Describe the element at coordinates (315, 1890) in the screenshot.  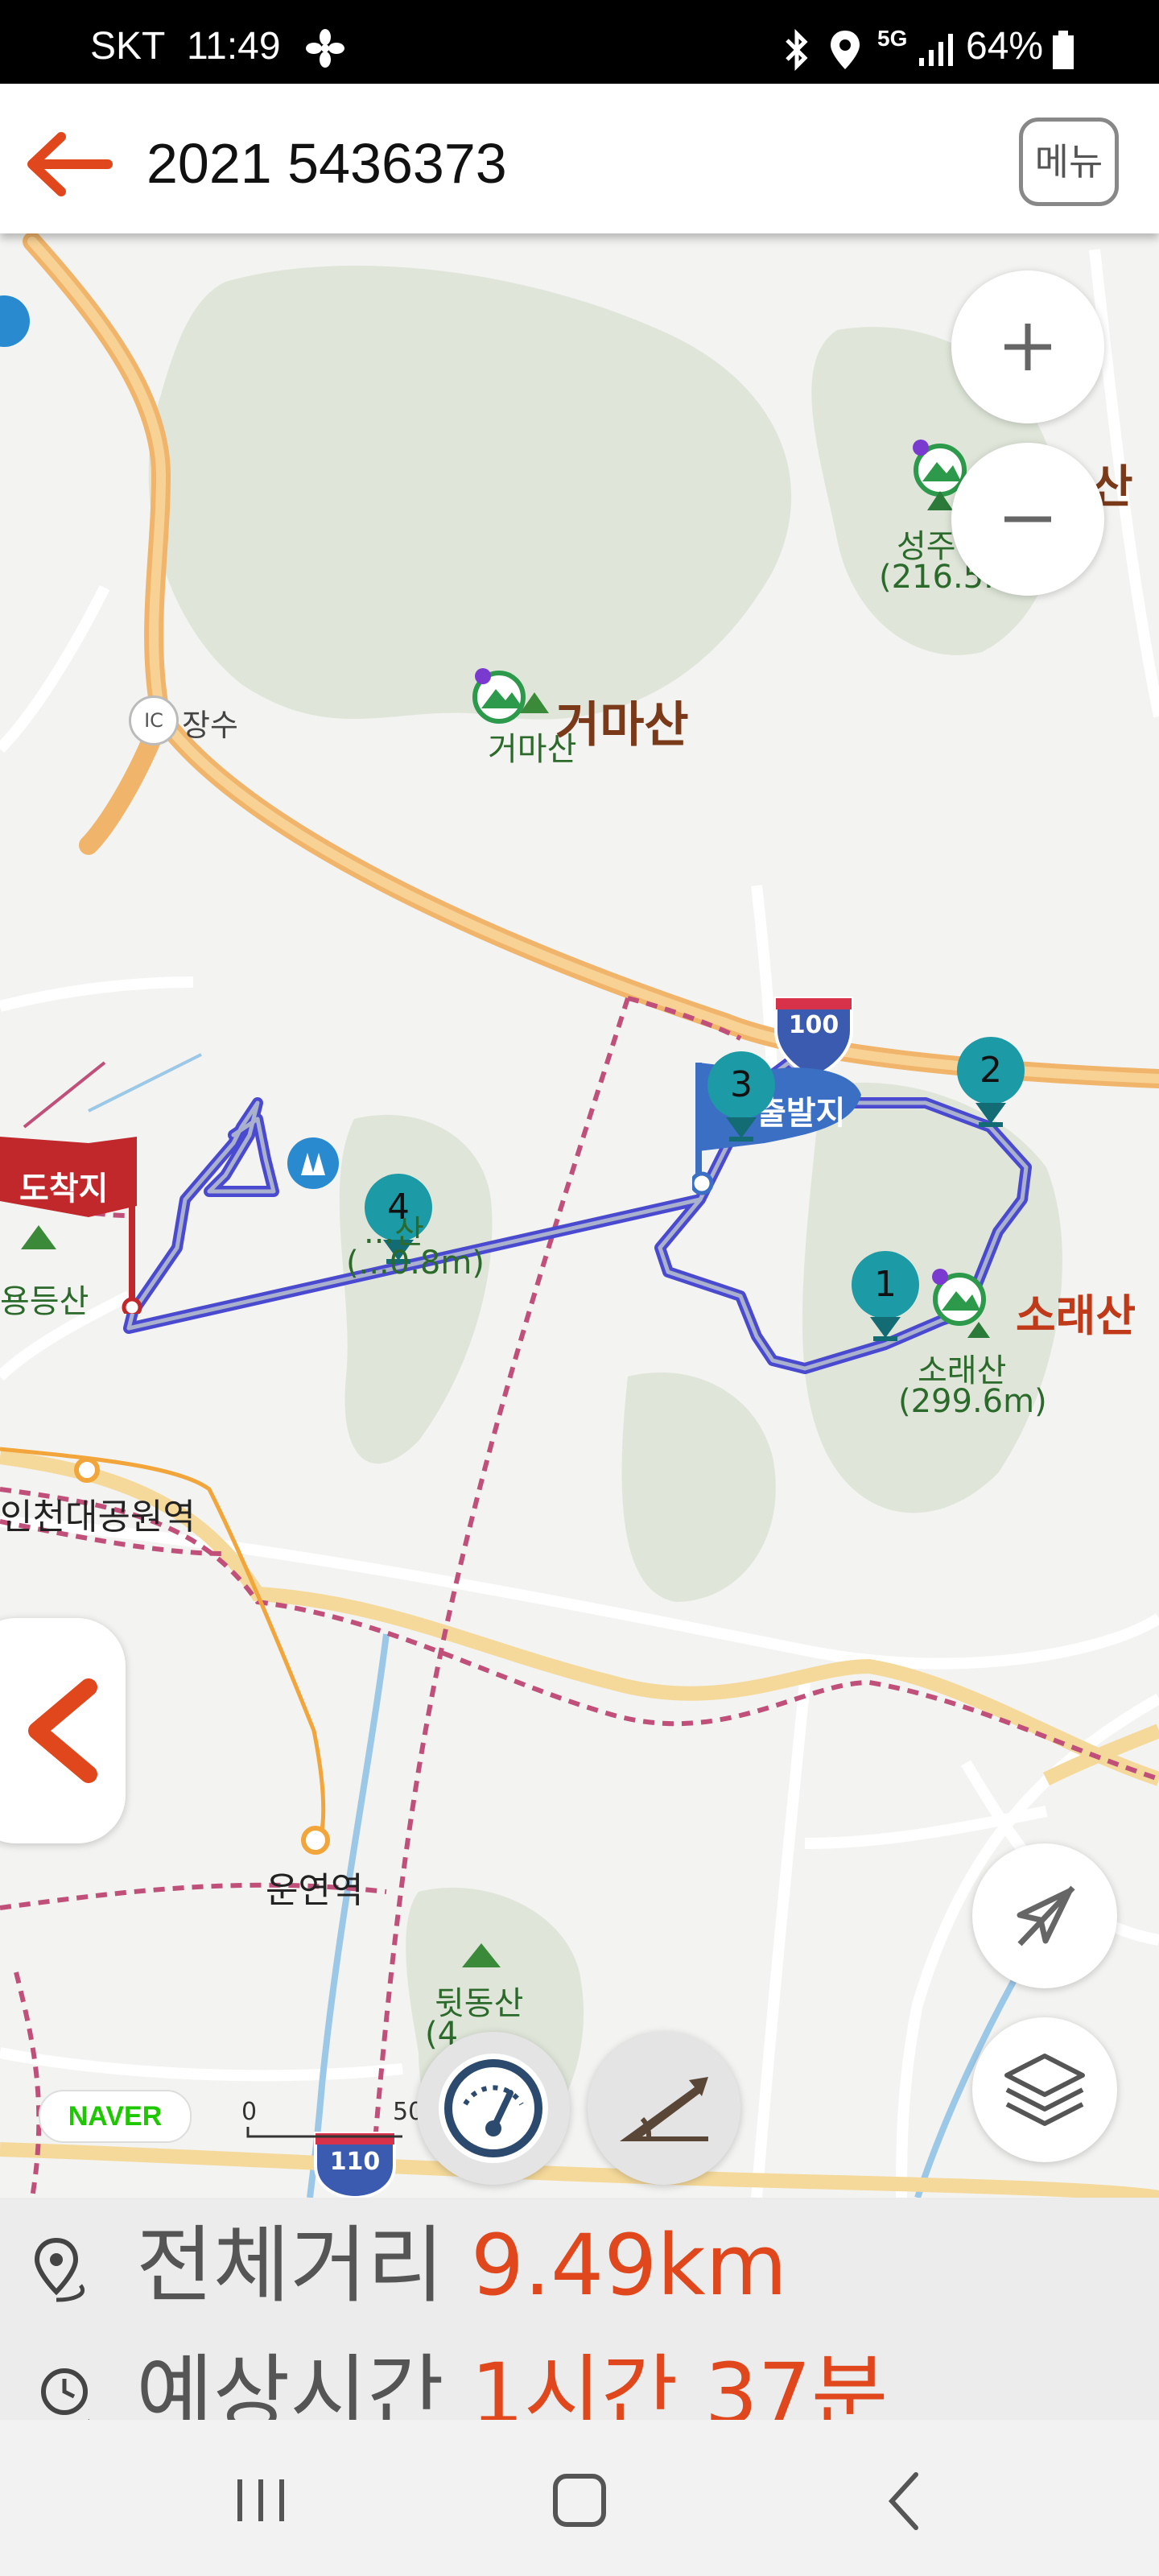
I see `map-label-station-unyeon: 운연역` at that location.